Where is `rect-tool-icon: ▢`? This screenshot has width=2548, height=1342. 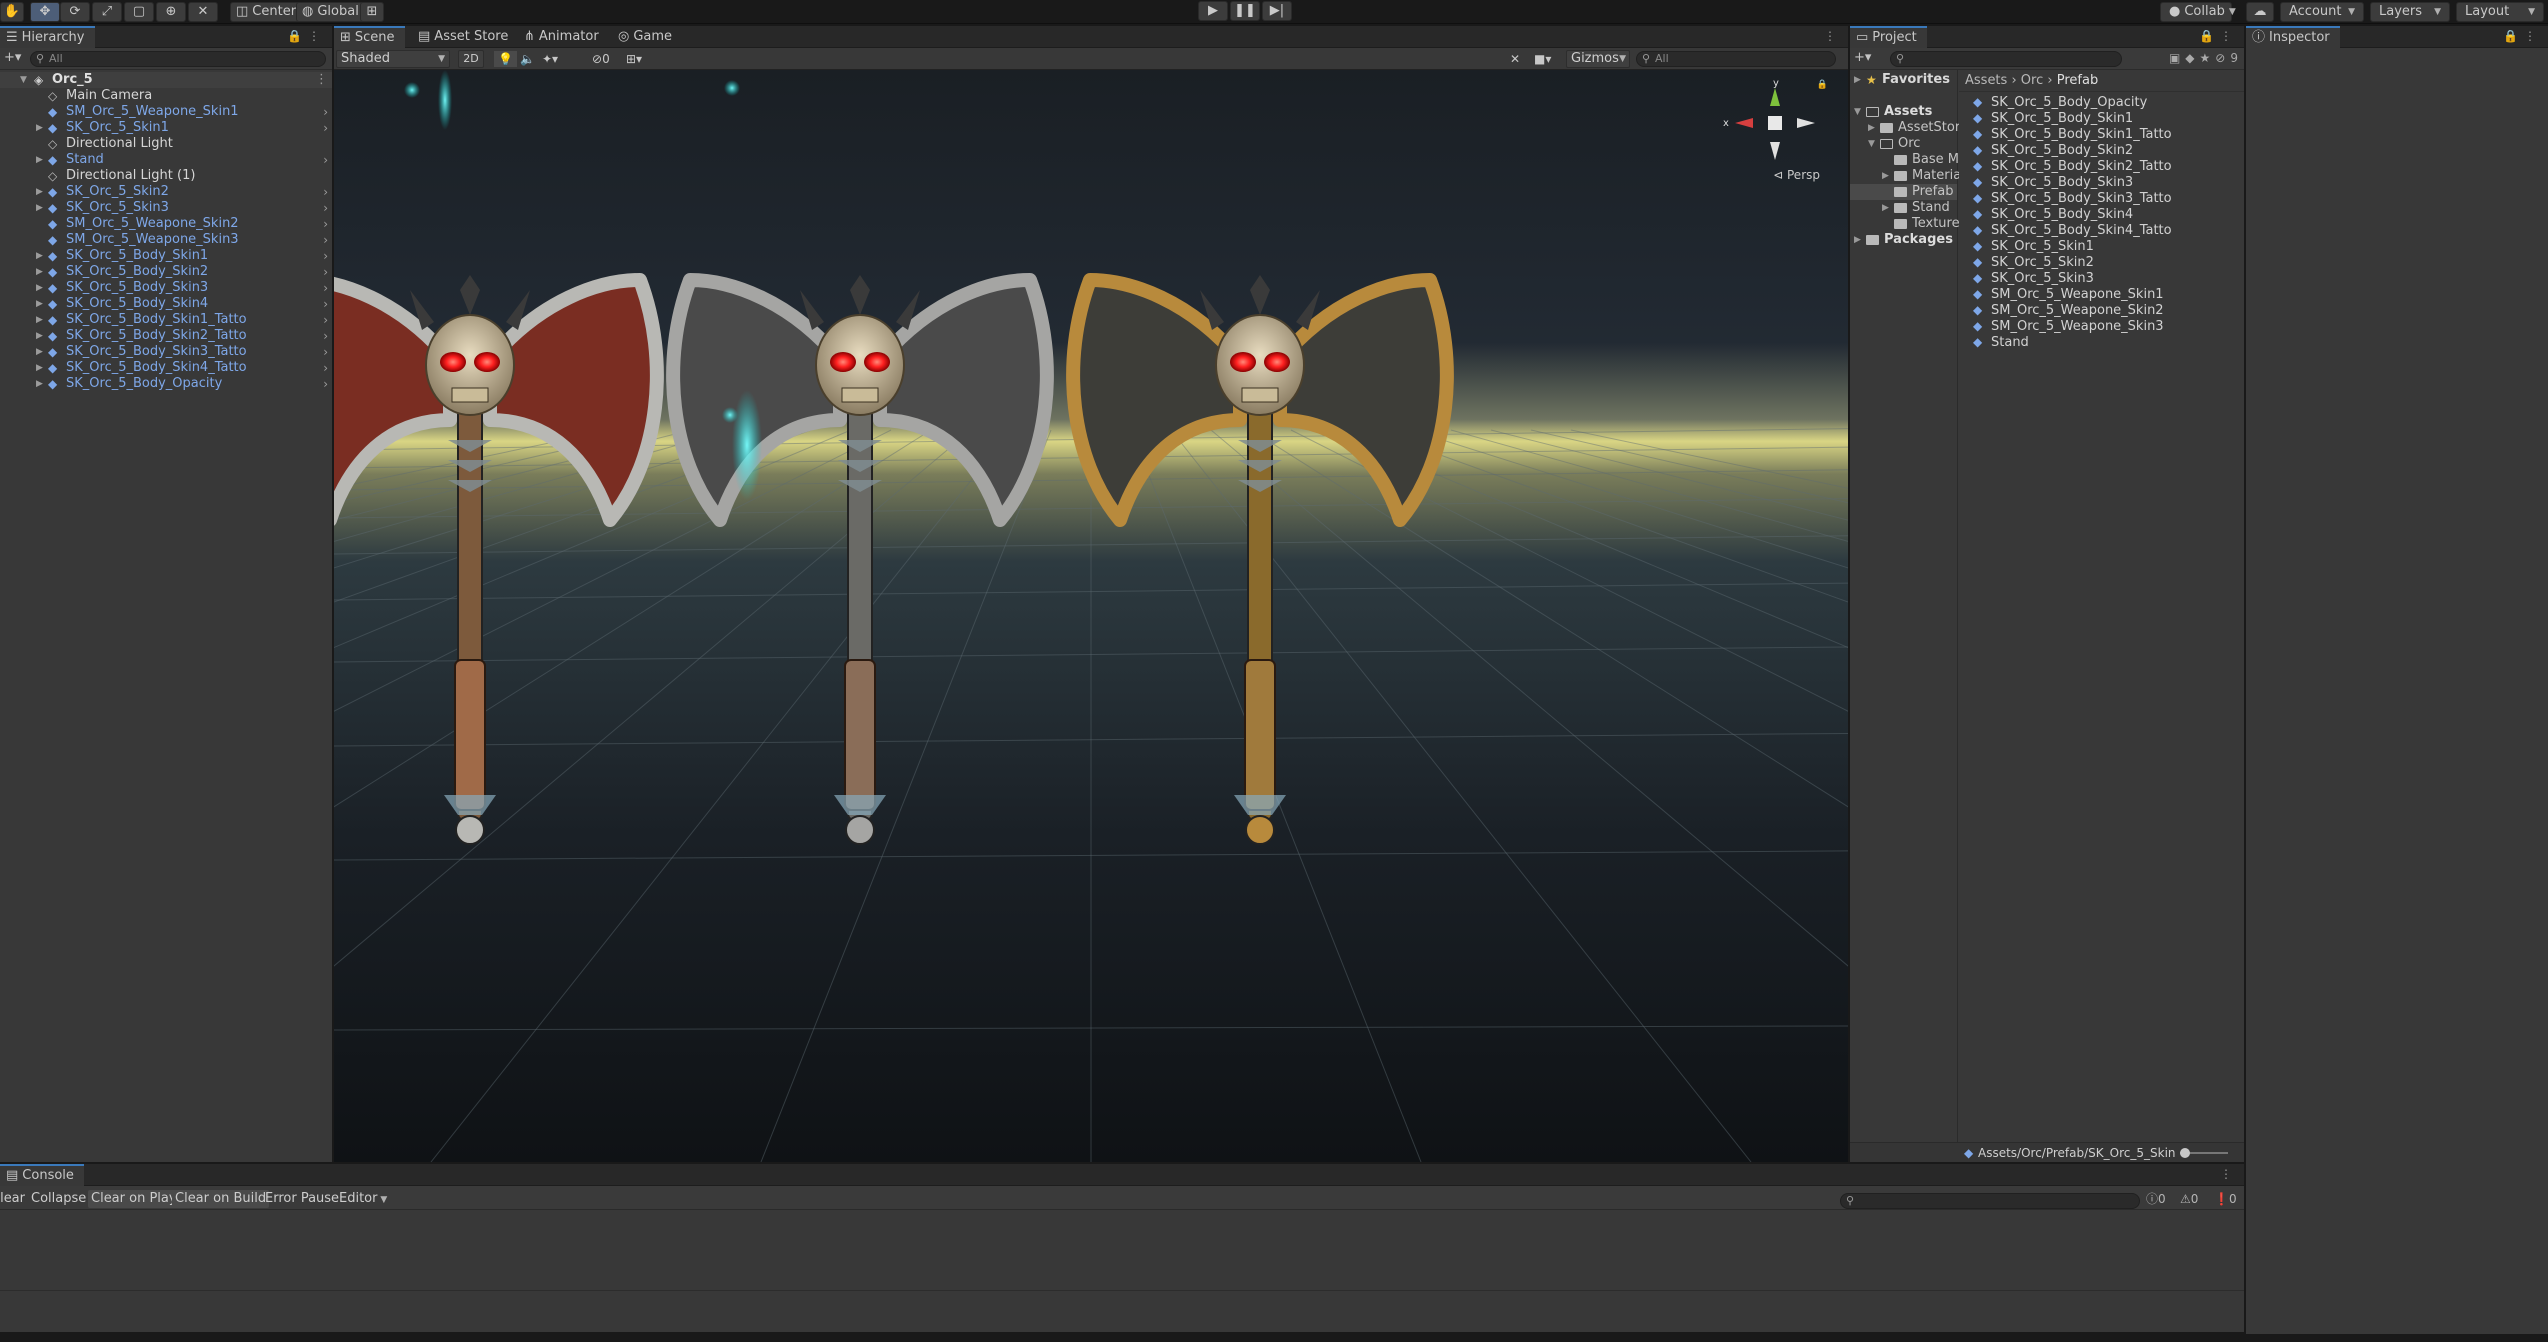
rect-tool-icon: ▢ is located at coordinates (139, 12).